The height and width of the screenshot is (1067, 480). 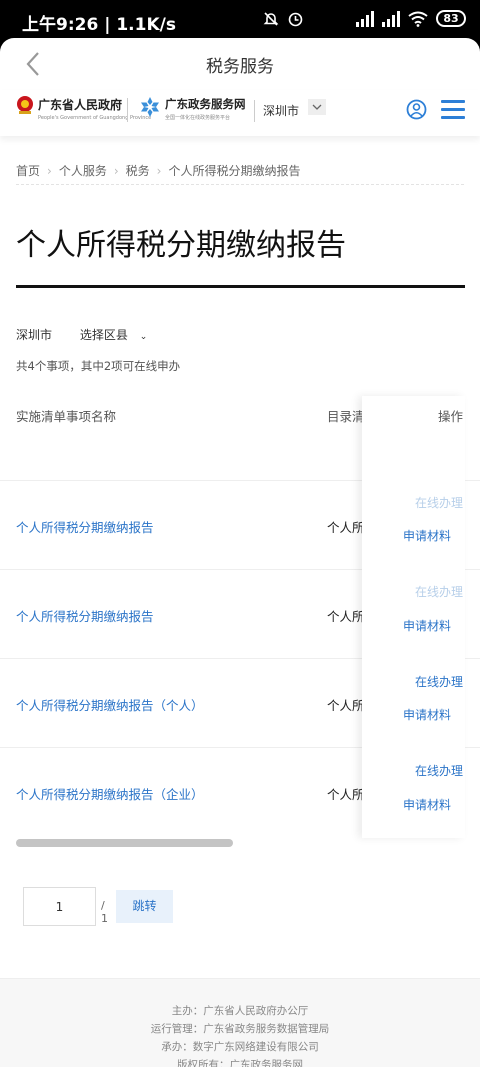 I want to click on portal-name: 广东政务服务网, so click(x=205, y=104).